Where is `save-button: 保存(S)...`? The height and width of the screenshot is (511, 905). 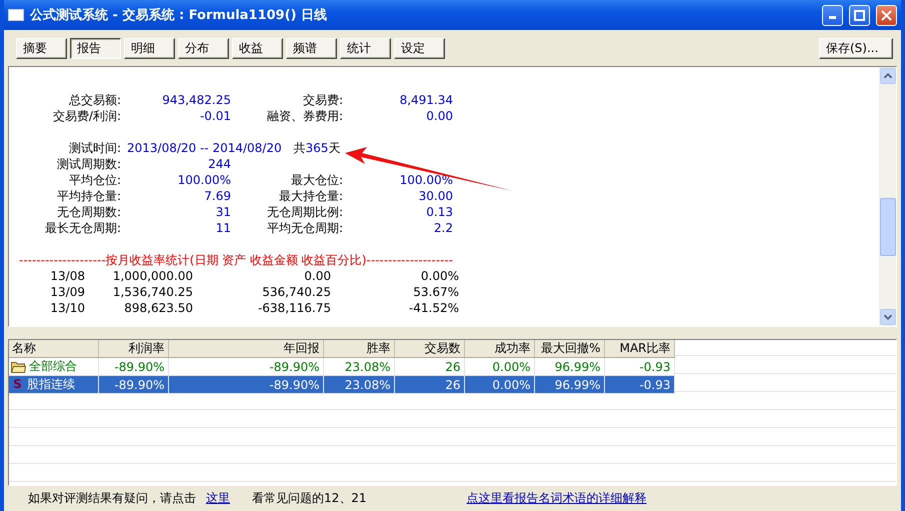
save-button: 保存(S)... is located at coordinates (856, 48).